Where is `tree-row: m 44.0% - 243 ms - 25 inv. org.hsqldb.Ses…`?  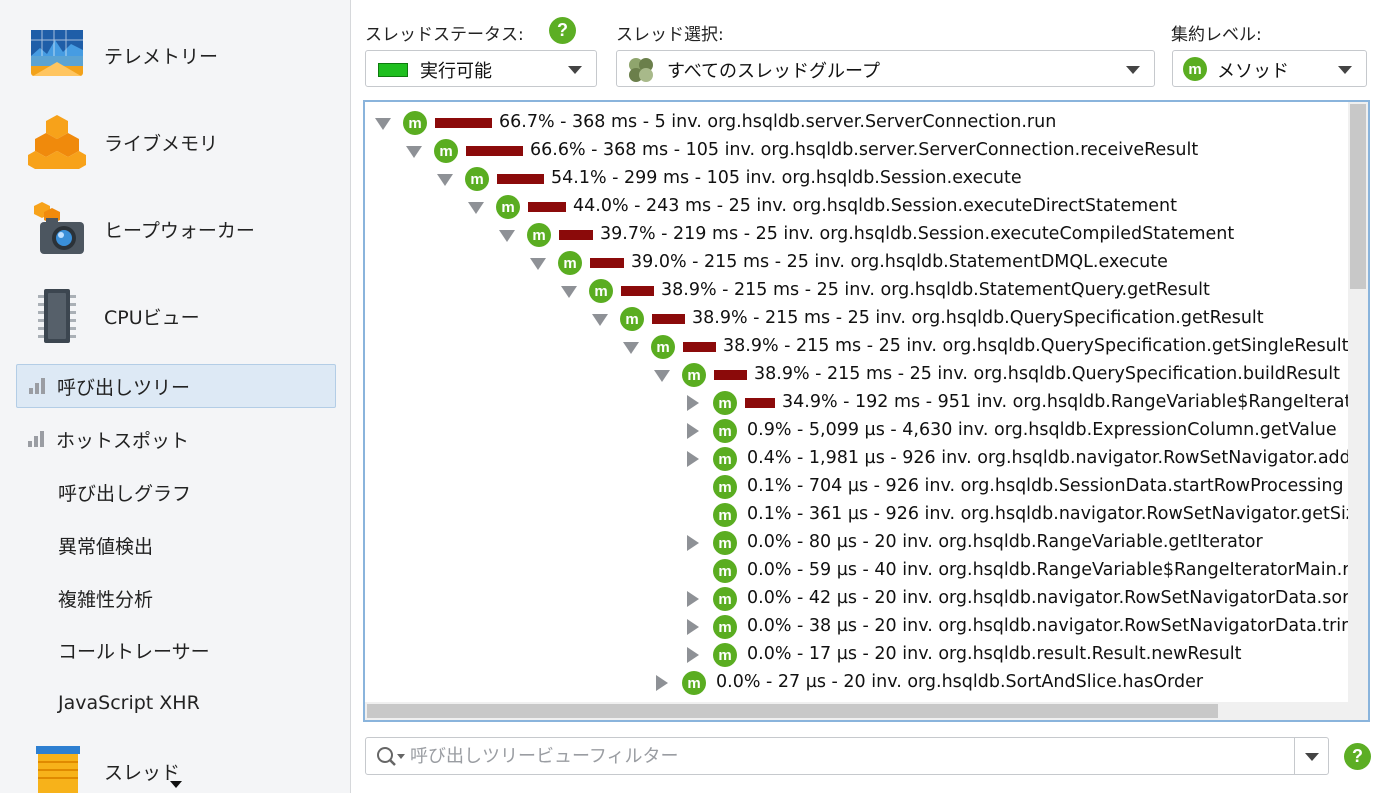
tree-row: m 44.0% - 243 ms - 25 inv. org.hsqldb.Ses… is located at coordinates (857, 207).